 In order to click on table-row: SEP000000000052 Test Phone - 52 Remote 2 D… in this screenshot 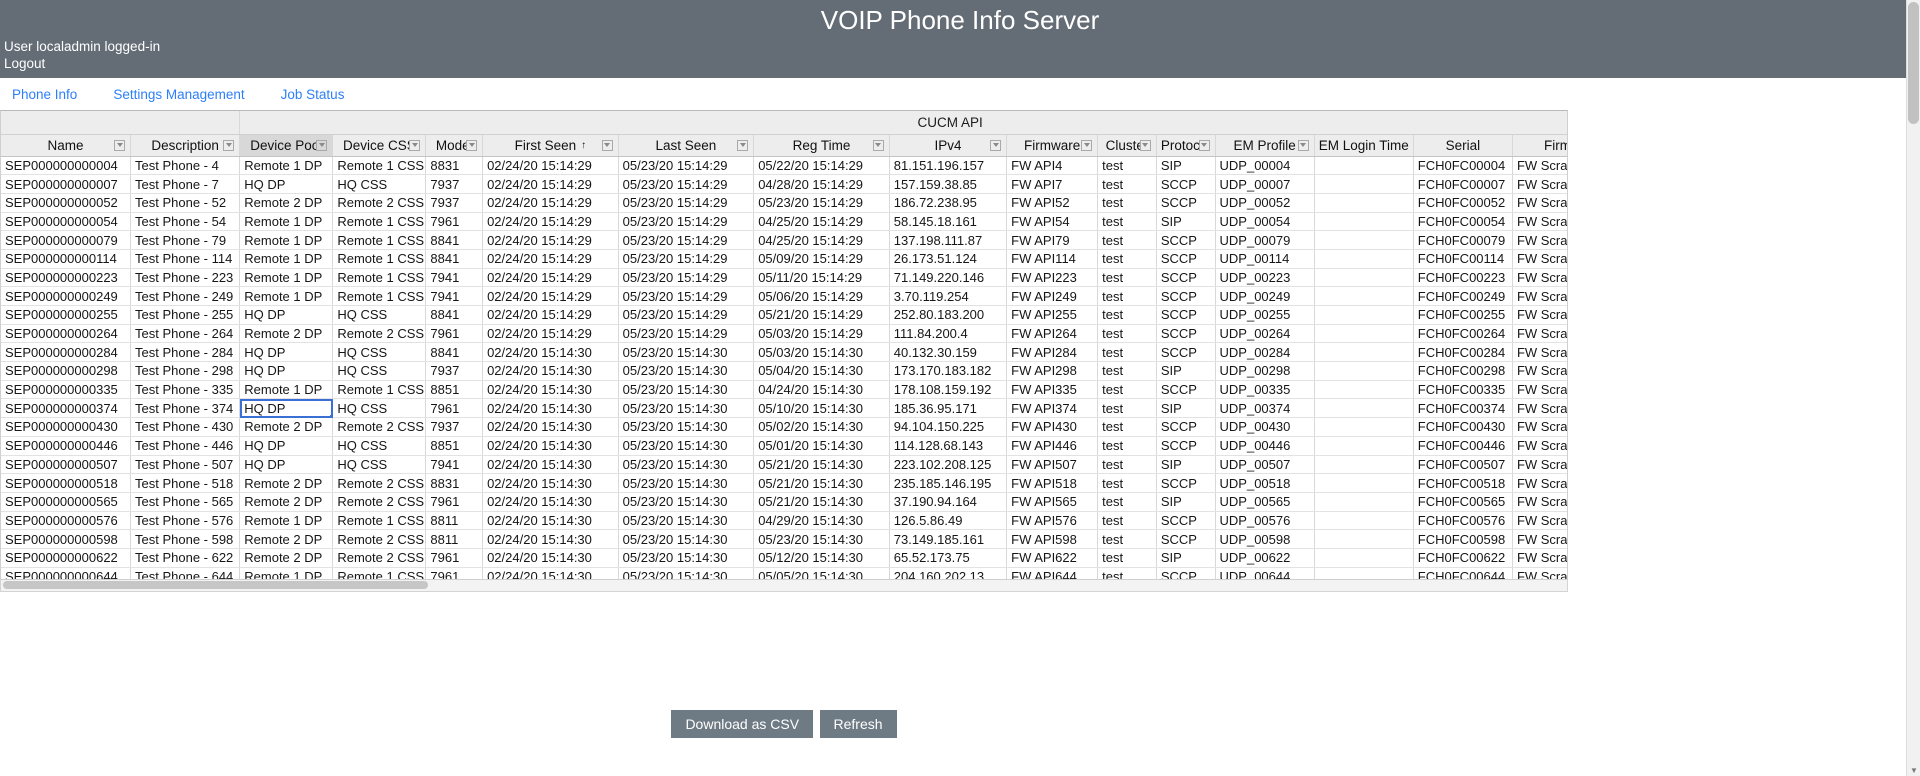, I will do `click(784, 203)`.